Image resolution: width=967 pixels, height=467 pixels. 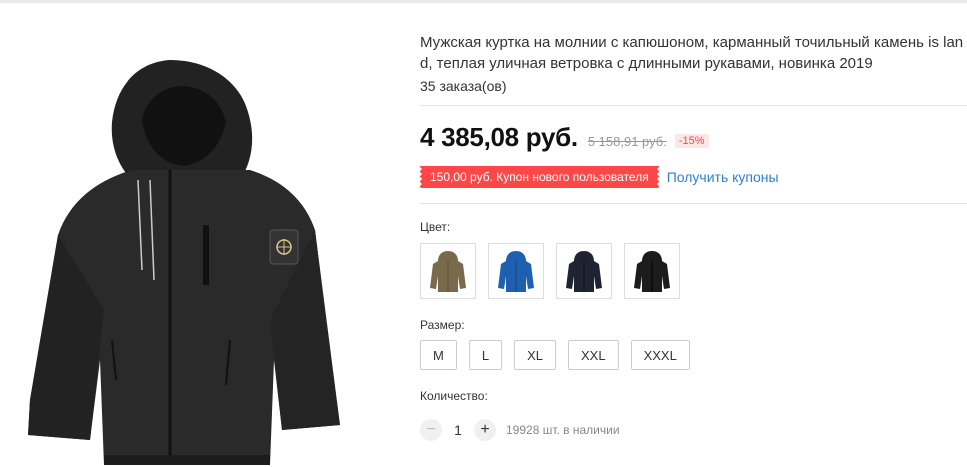 I want to click on color-option-blue, so click(x=516, y=271).